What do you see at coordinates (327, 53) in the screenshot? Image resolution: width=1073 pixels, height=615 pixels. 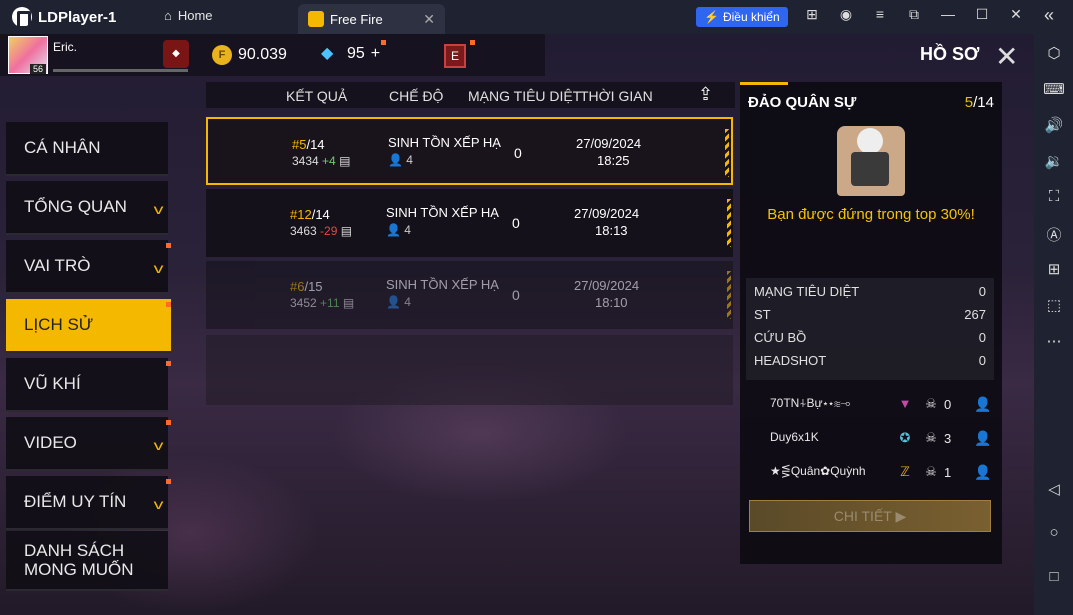 I see `diamond-icon: ◆` at bounding box center [327, 53].